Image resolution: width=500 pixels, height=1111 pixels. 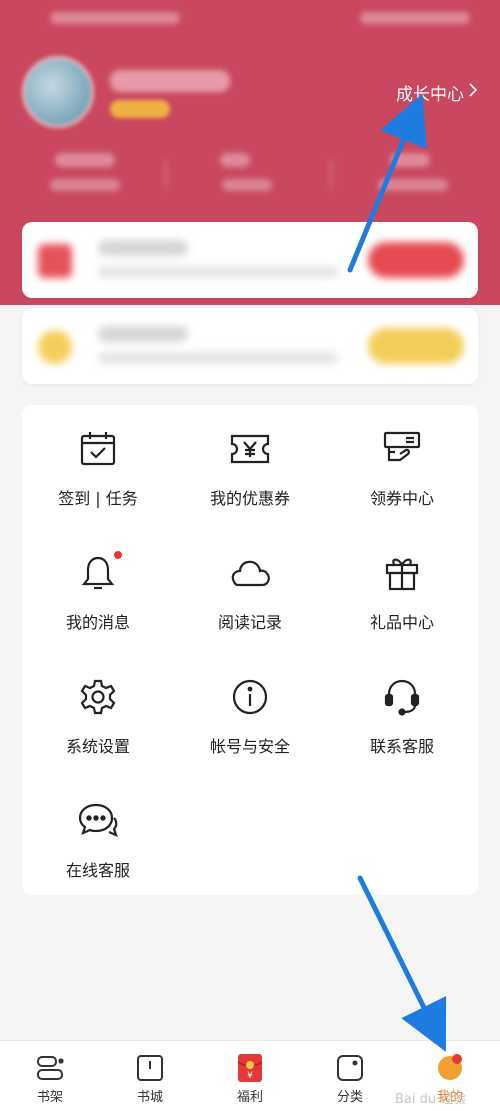 I want to click on calendar-check-icon, so click(x=98, y=449).